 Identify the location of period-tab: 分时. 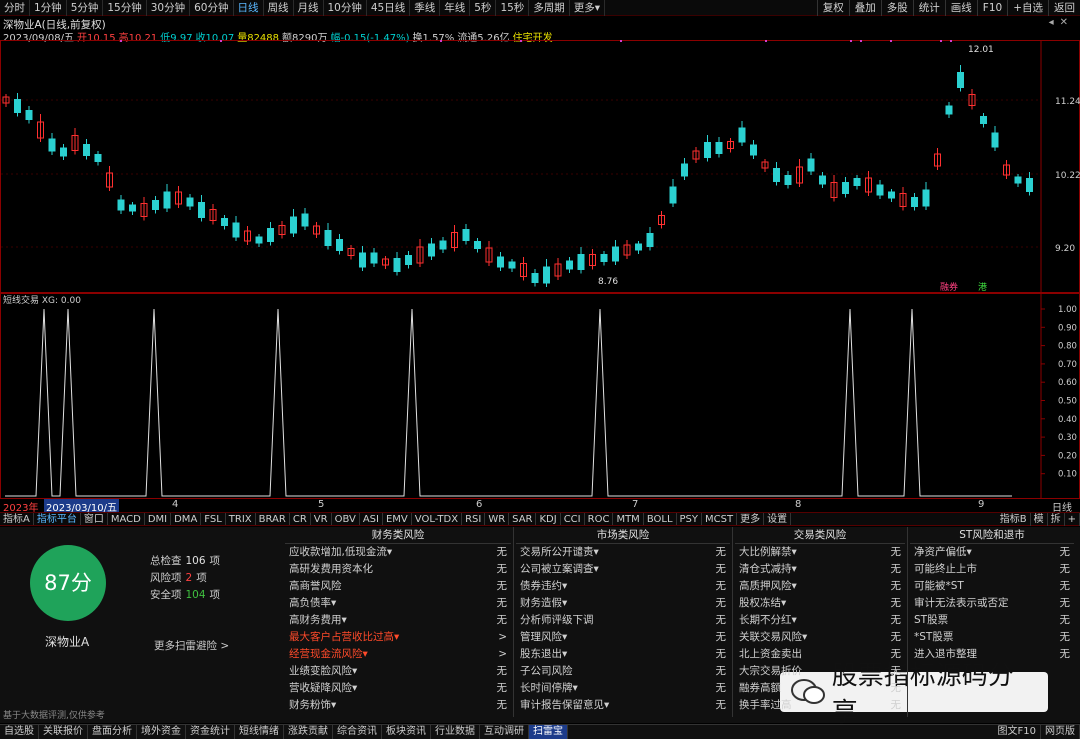
(15, 8).